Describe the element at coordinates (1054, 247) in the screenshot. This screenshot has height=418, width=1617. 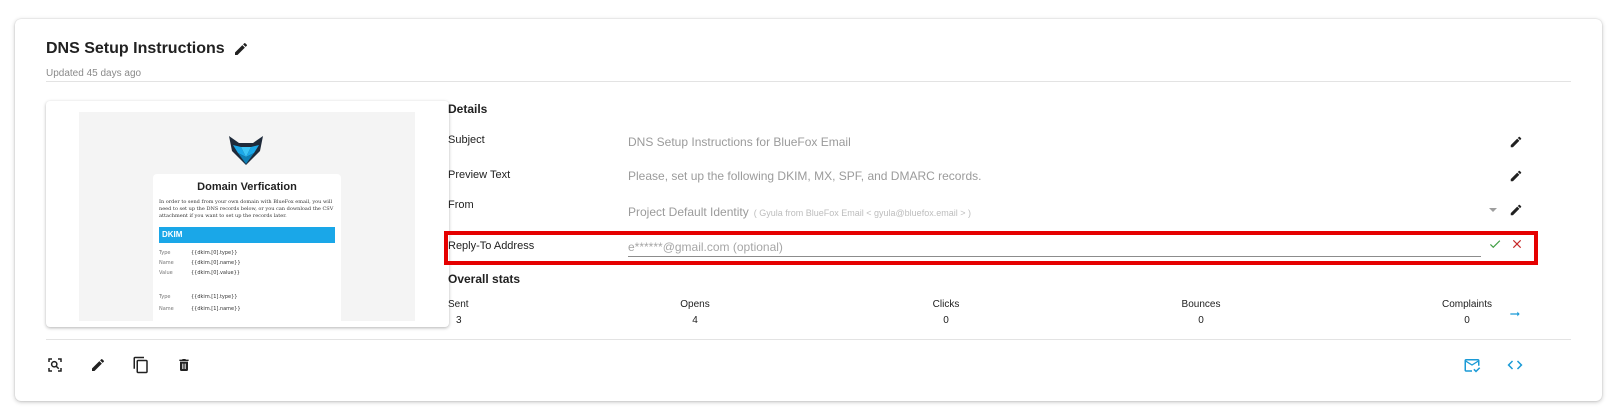
I see `reply-to-input` at that location.